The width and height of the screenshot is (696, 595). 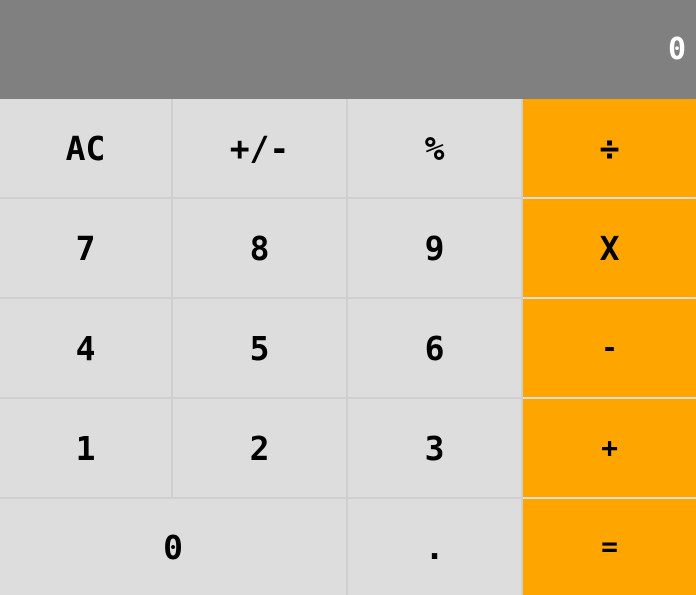 What do you see at coordinates (435, 449) in the screenshot?
I see `digit-3-button: 3` at bounding box center [435, 449].